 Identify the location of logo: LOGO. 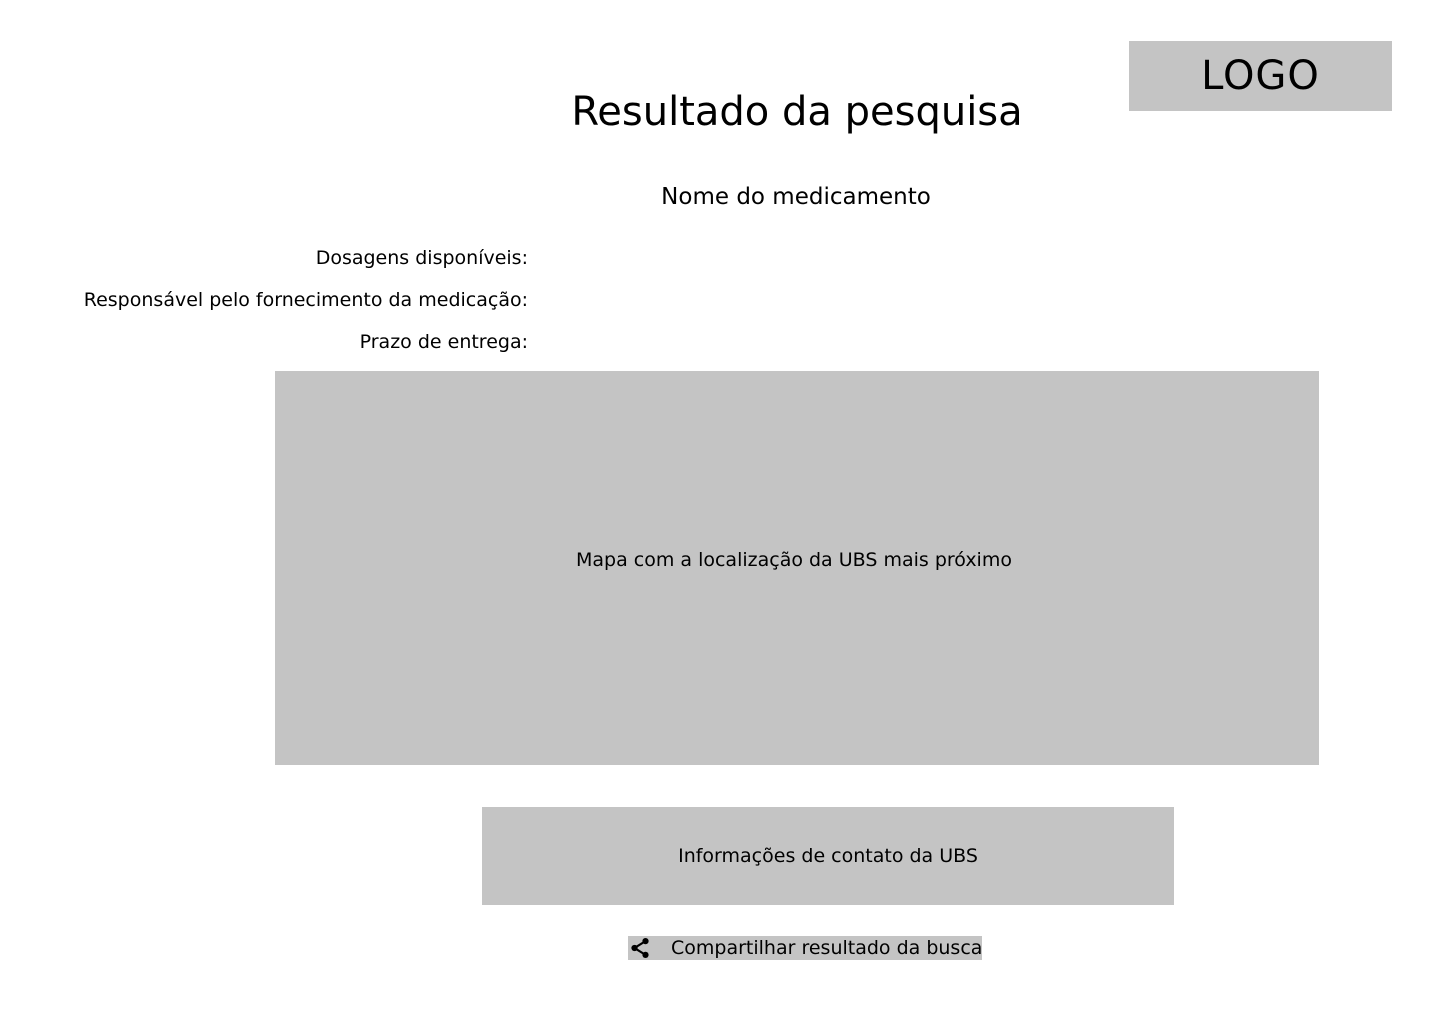
(1260, 76).